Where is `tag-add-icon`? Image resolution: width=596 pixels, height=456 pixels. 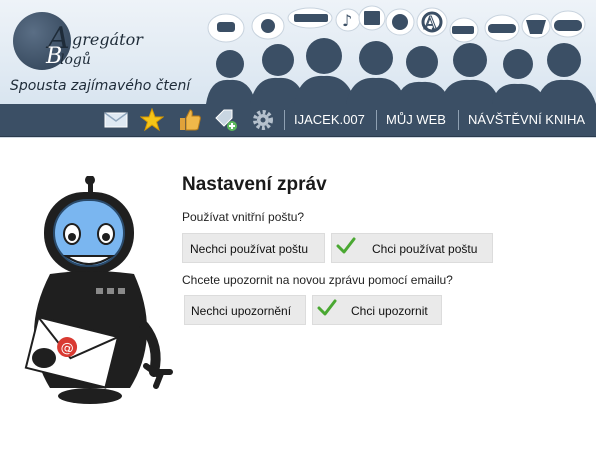
tag-add-icon is located at coordinates (226, 120).